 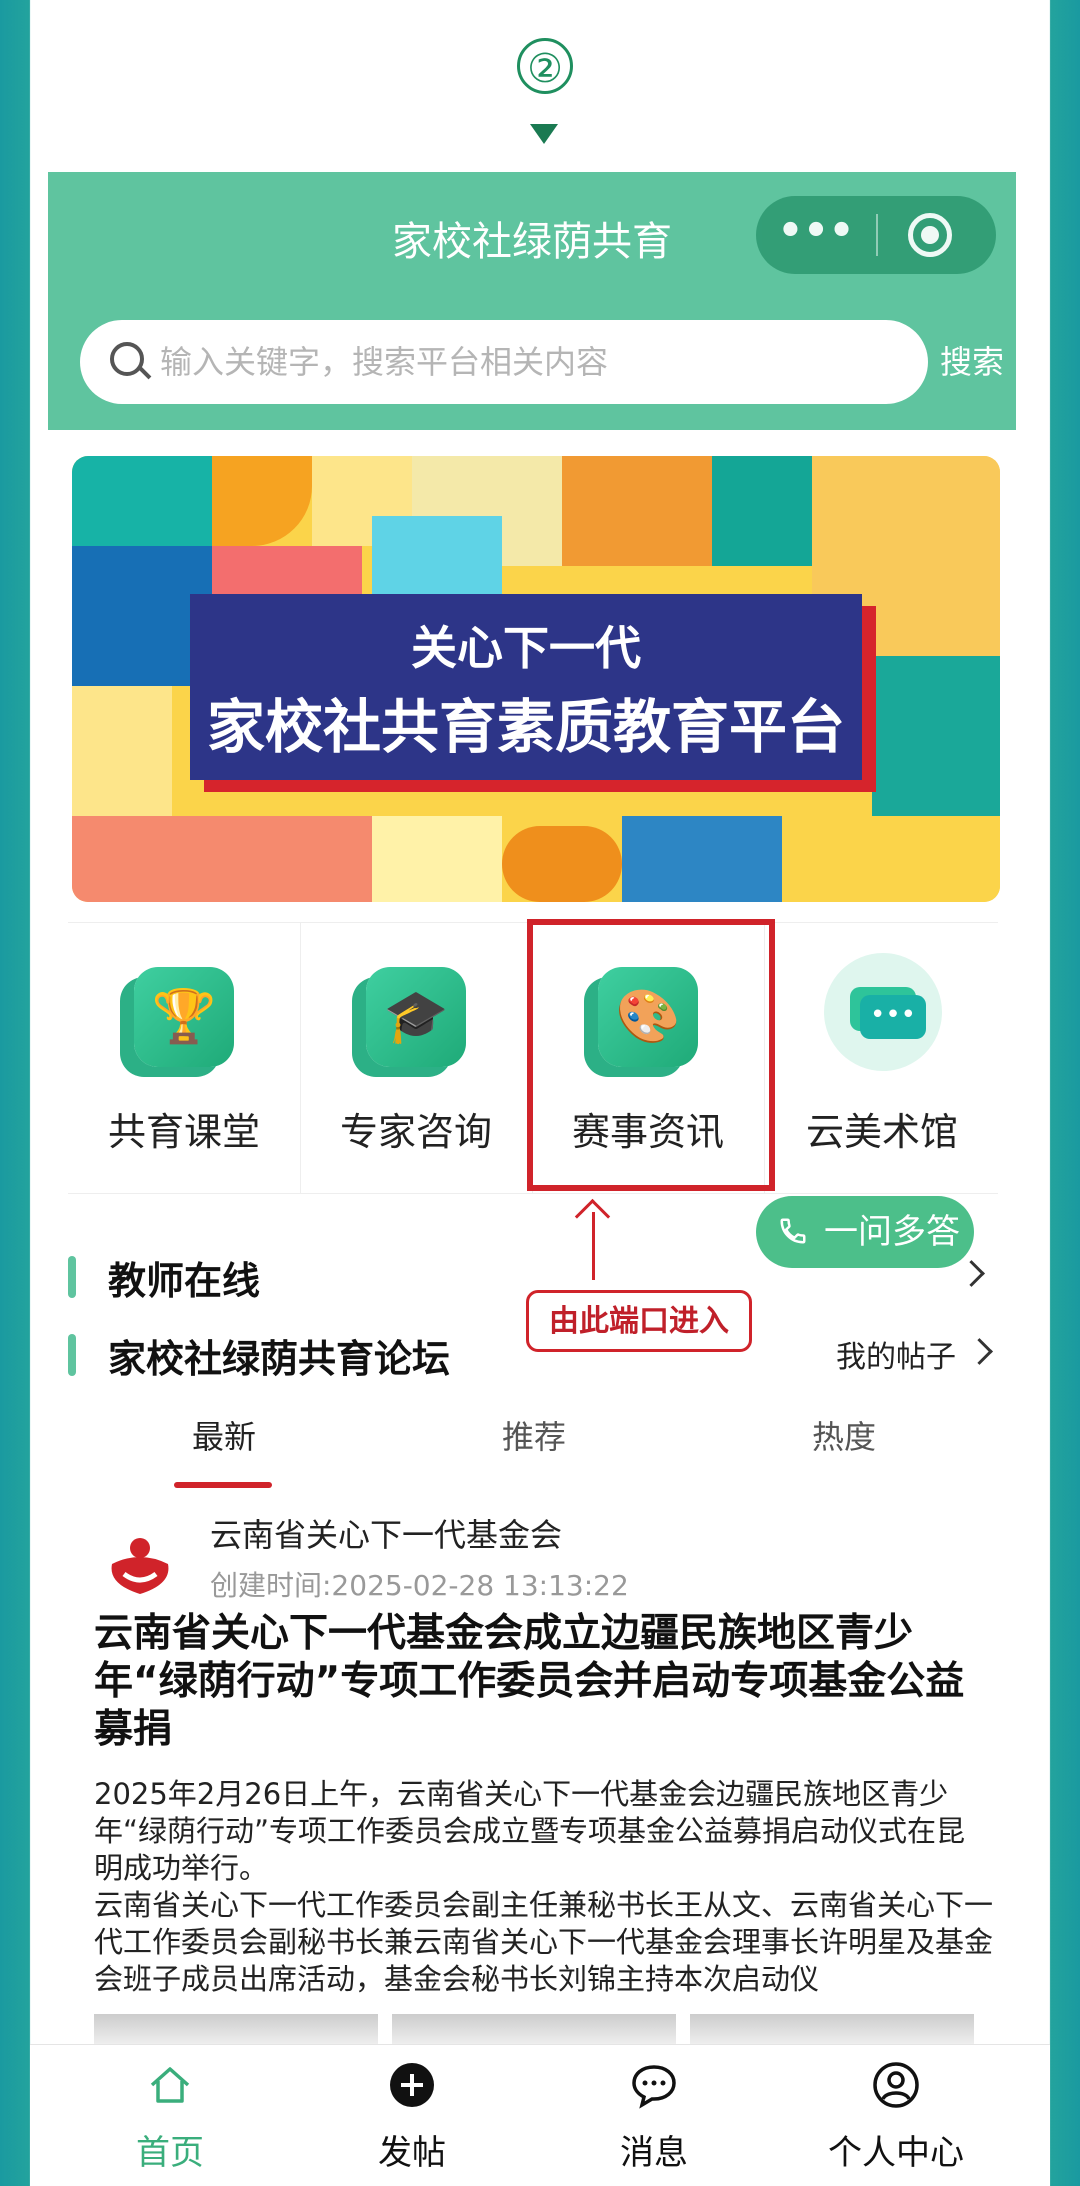 I want to click on close-target-icon, so click(x=930, y=235).